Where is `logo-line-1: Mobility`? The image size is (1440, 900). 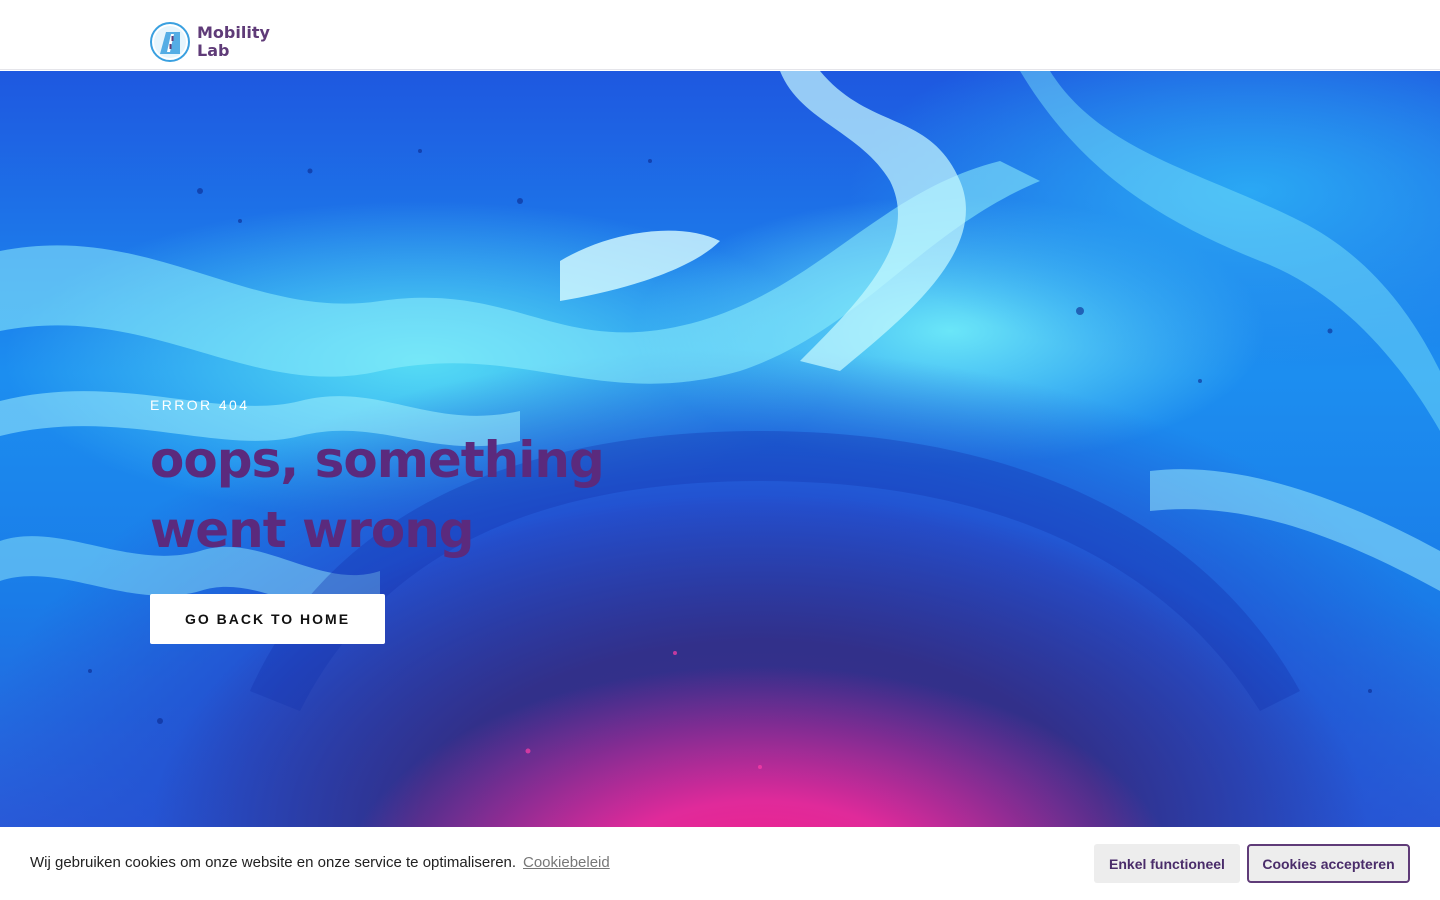 logo-line-1: Mobility is located at coordinates (233, 32).